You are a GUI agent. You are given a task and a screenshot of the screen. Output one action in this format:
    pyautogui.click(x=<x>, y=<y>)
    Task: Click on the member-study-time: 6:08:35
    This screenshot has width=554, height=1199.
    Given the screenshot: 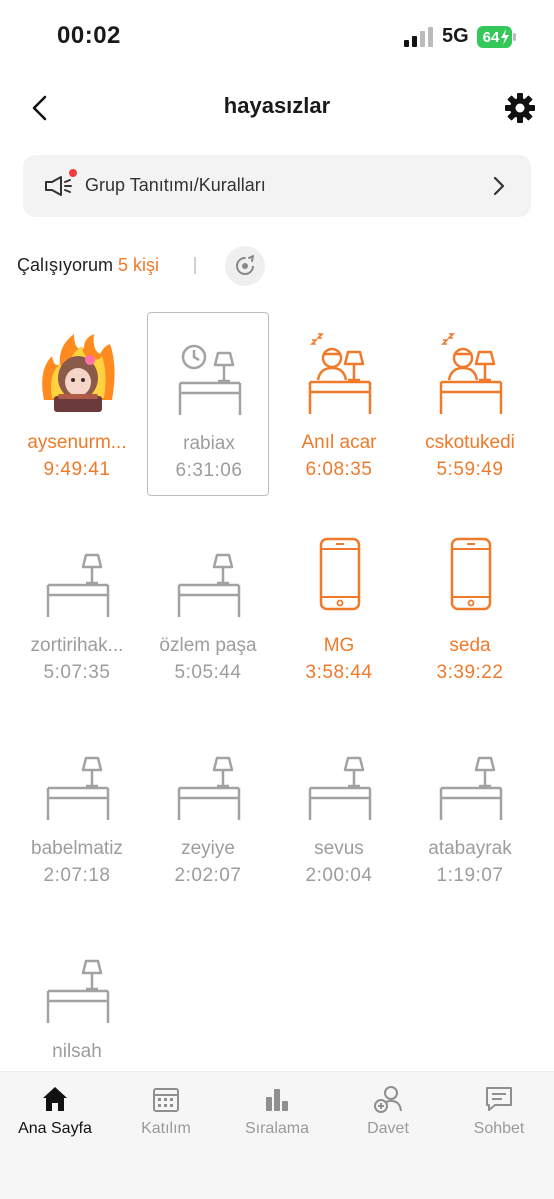 What is the action you would take?
    pyautogui.click(x=339, y=469)
    